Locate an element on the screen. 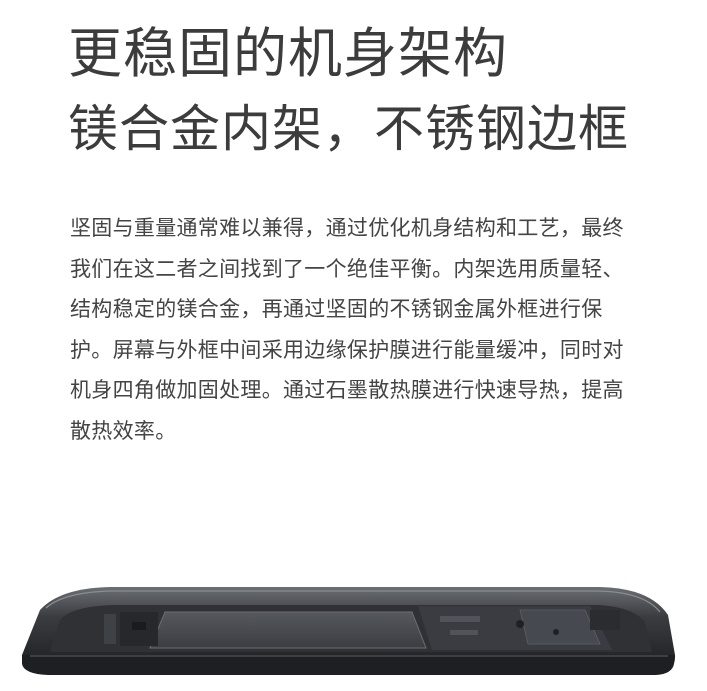  phone-frame-image is located at coordinates (349, 631).